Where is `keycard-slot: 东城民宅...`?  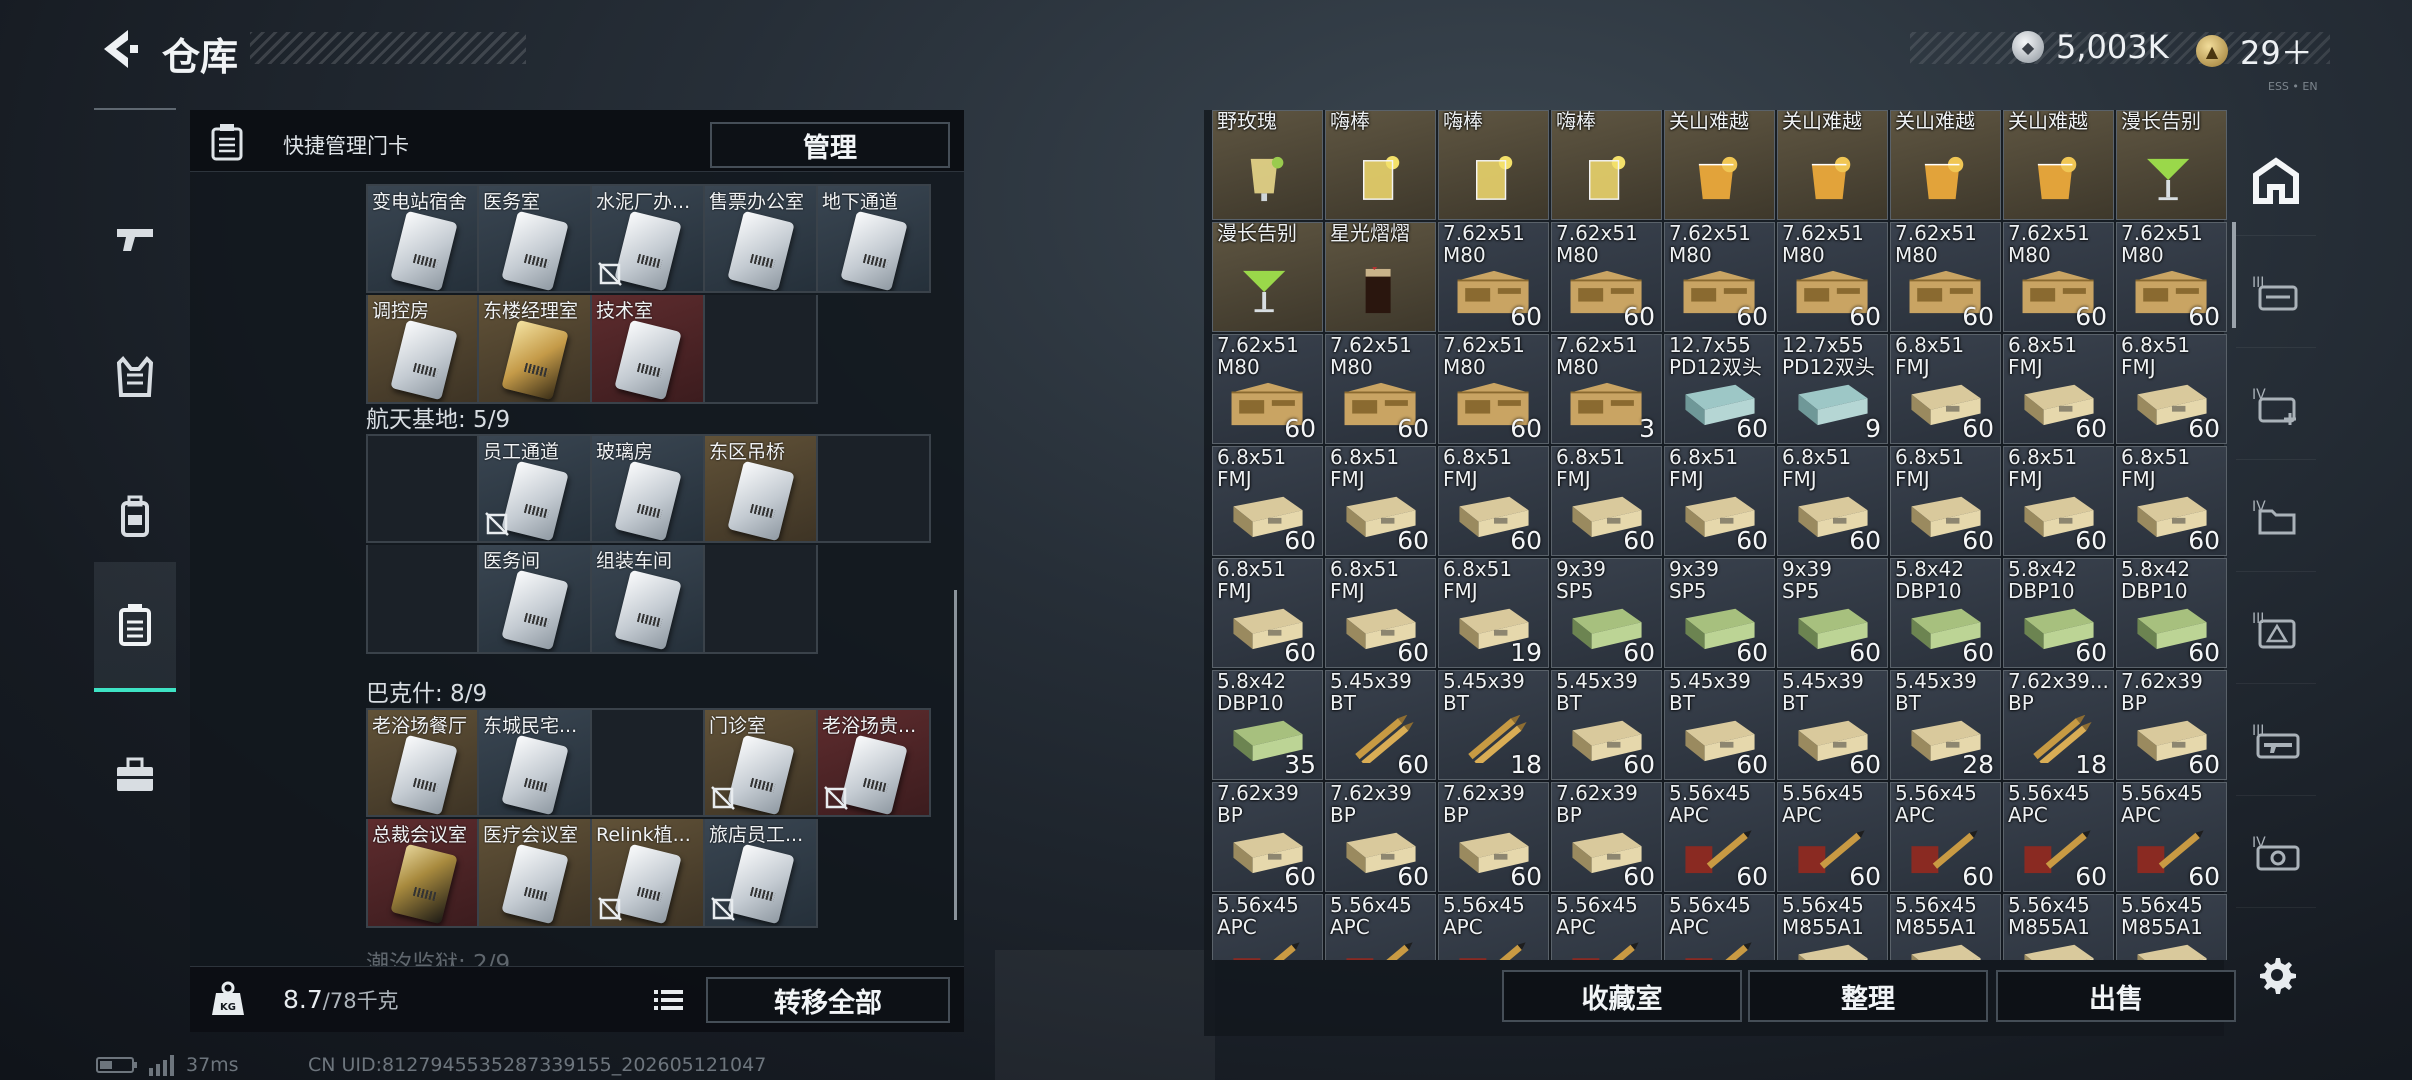
keycard-slot: 东城民宅... is located at coordinates (535, 762).